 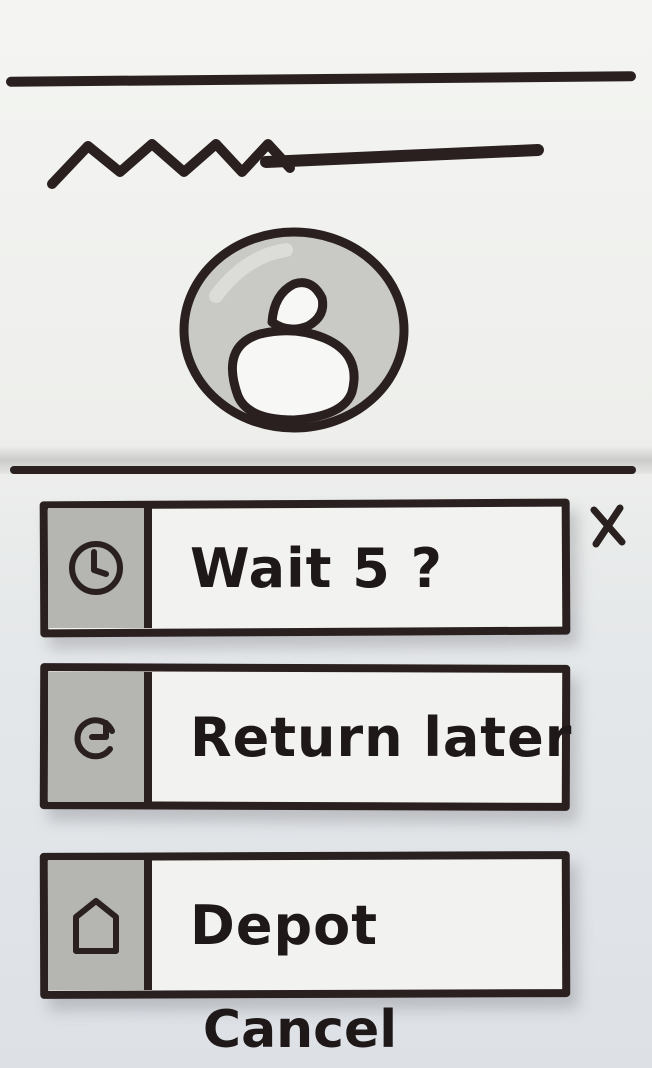 I want to click on return-later-icon-cell, so click(x=100, y=737).